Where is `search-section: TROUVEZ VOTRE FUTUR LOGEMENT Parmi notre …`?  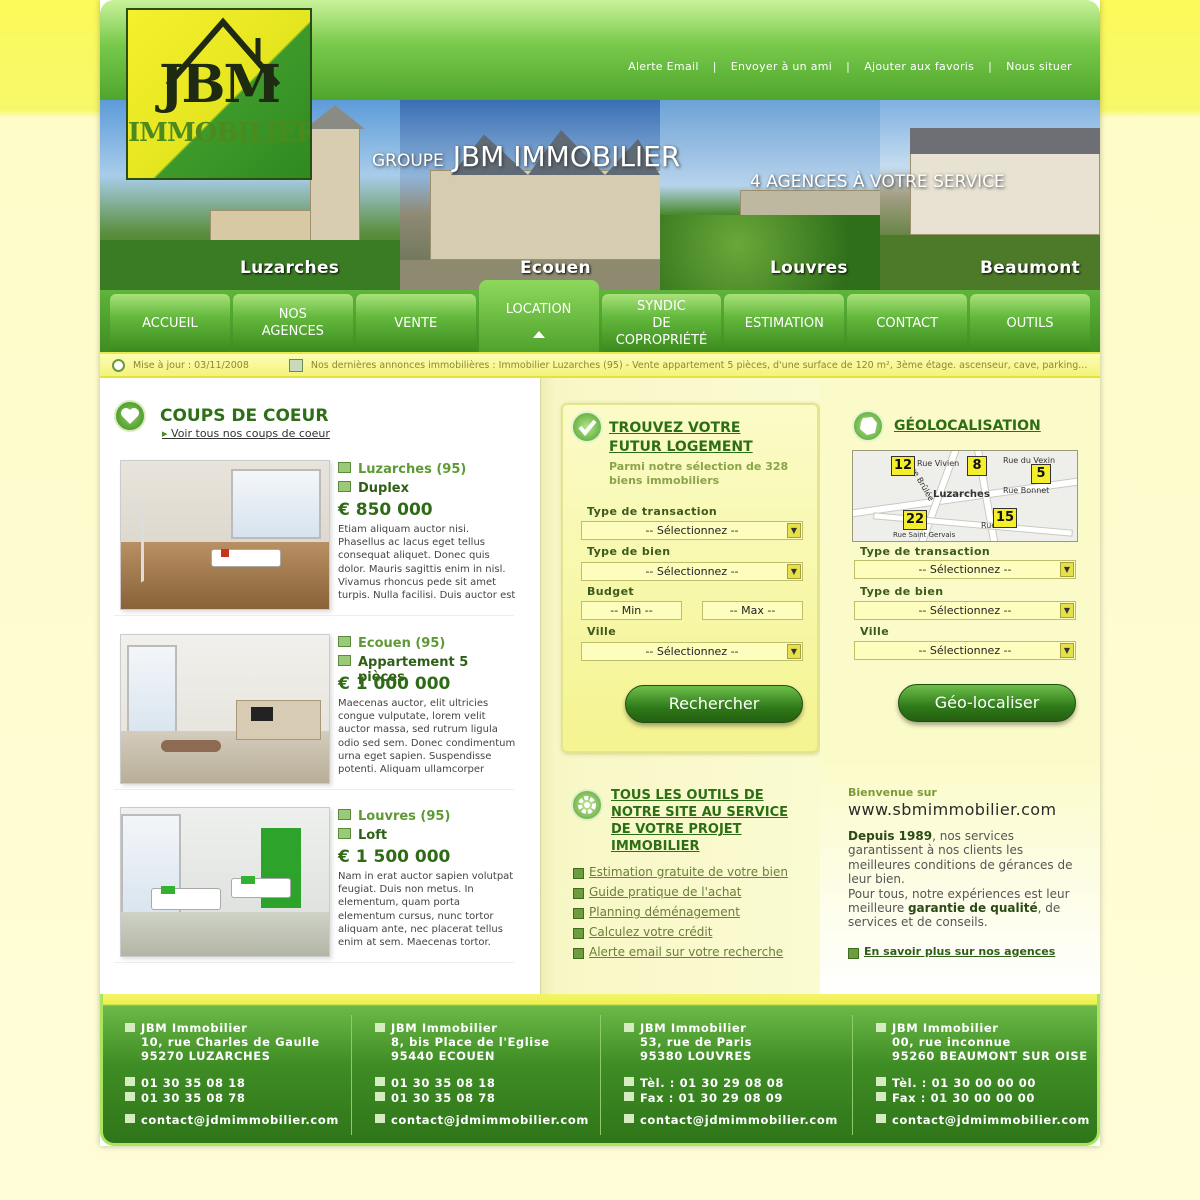 search-section: TROUVEZ VOTRE FUTUR LOGEMENT Parmi notre … is located at coordinates (680, 686).